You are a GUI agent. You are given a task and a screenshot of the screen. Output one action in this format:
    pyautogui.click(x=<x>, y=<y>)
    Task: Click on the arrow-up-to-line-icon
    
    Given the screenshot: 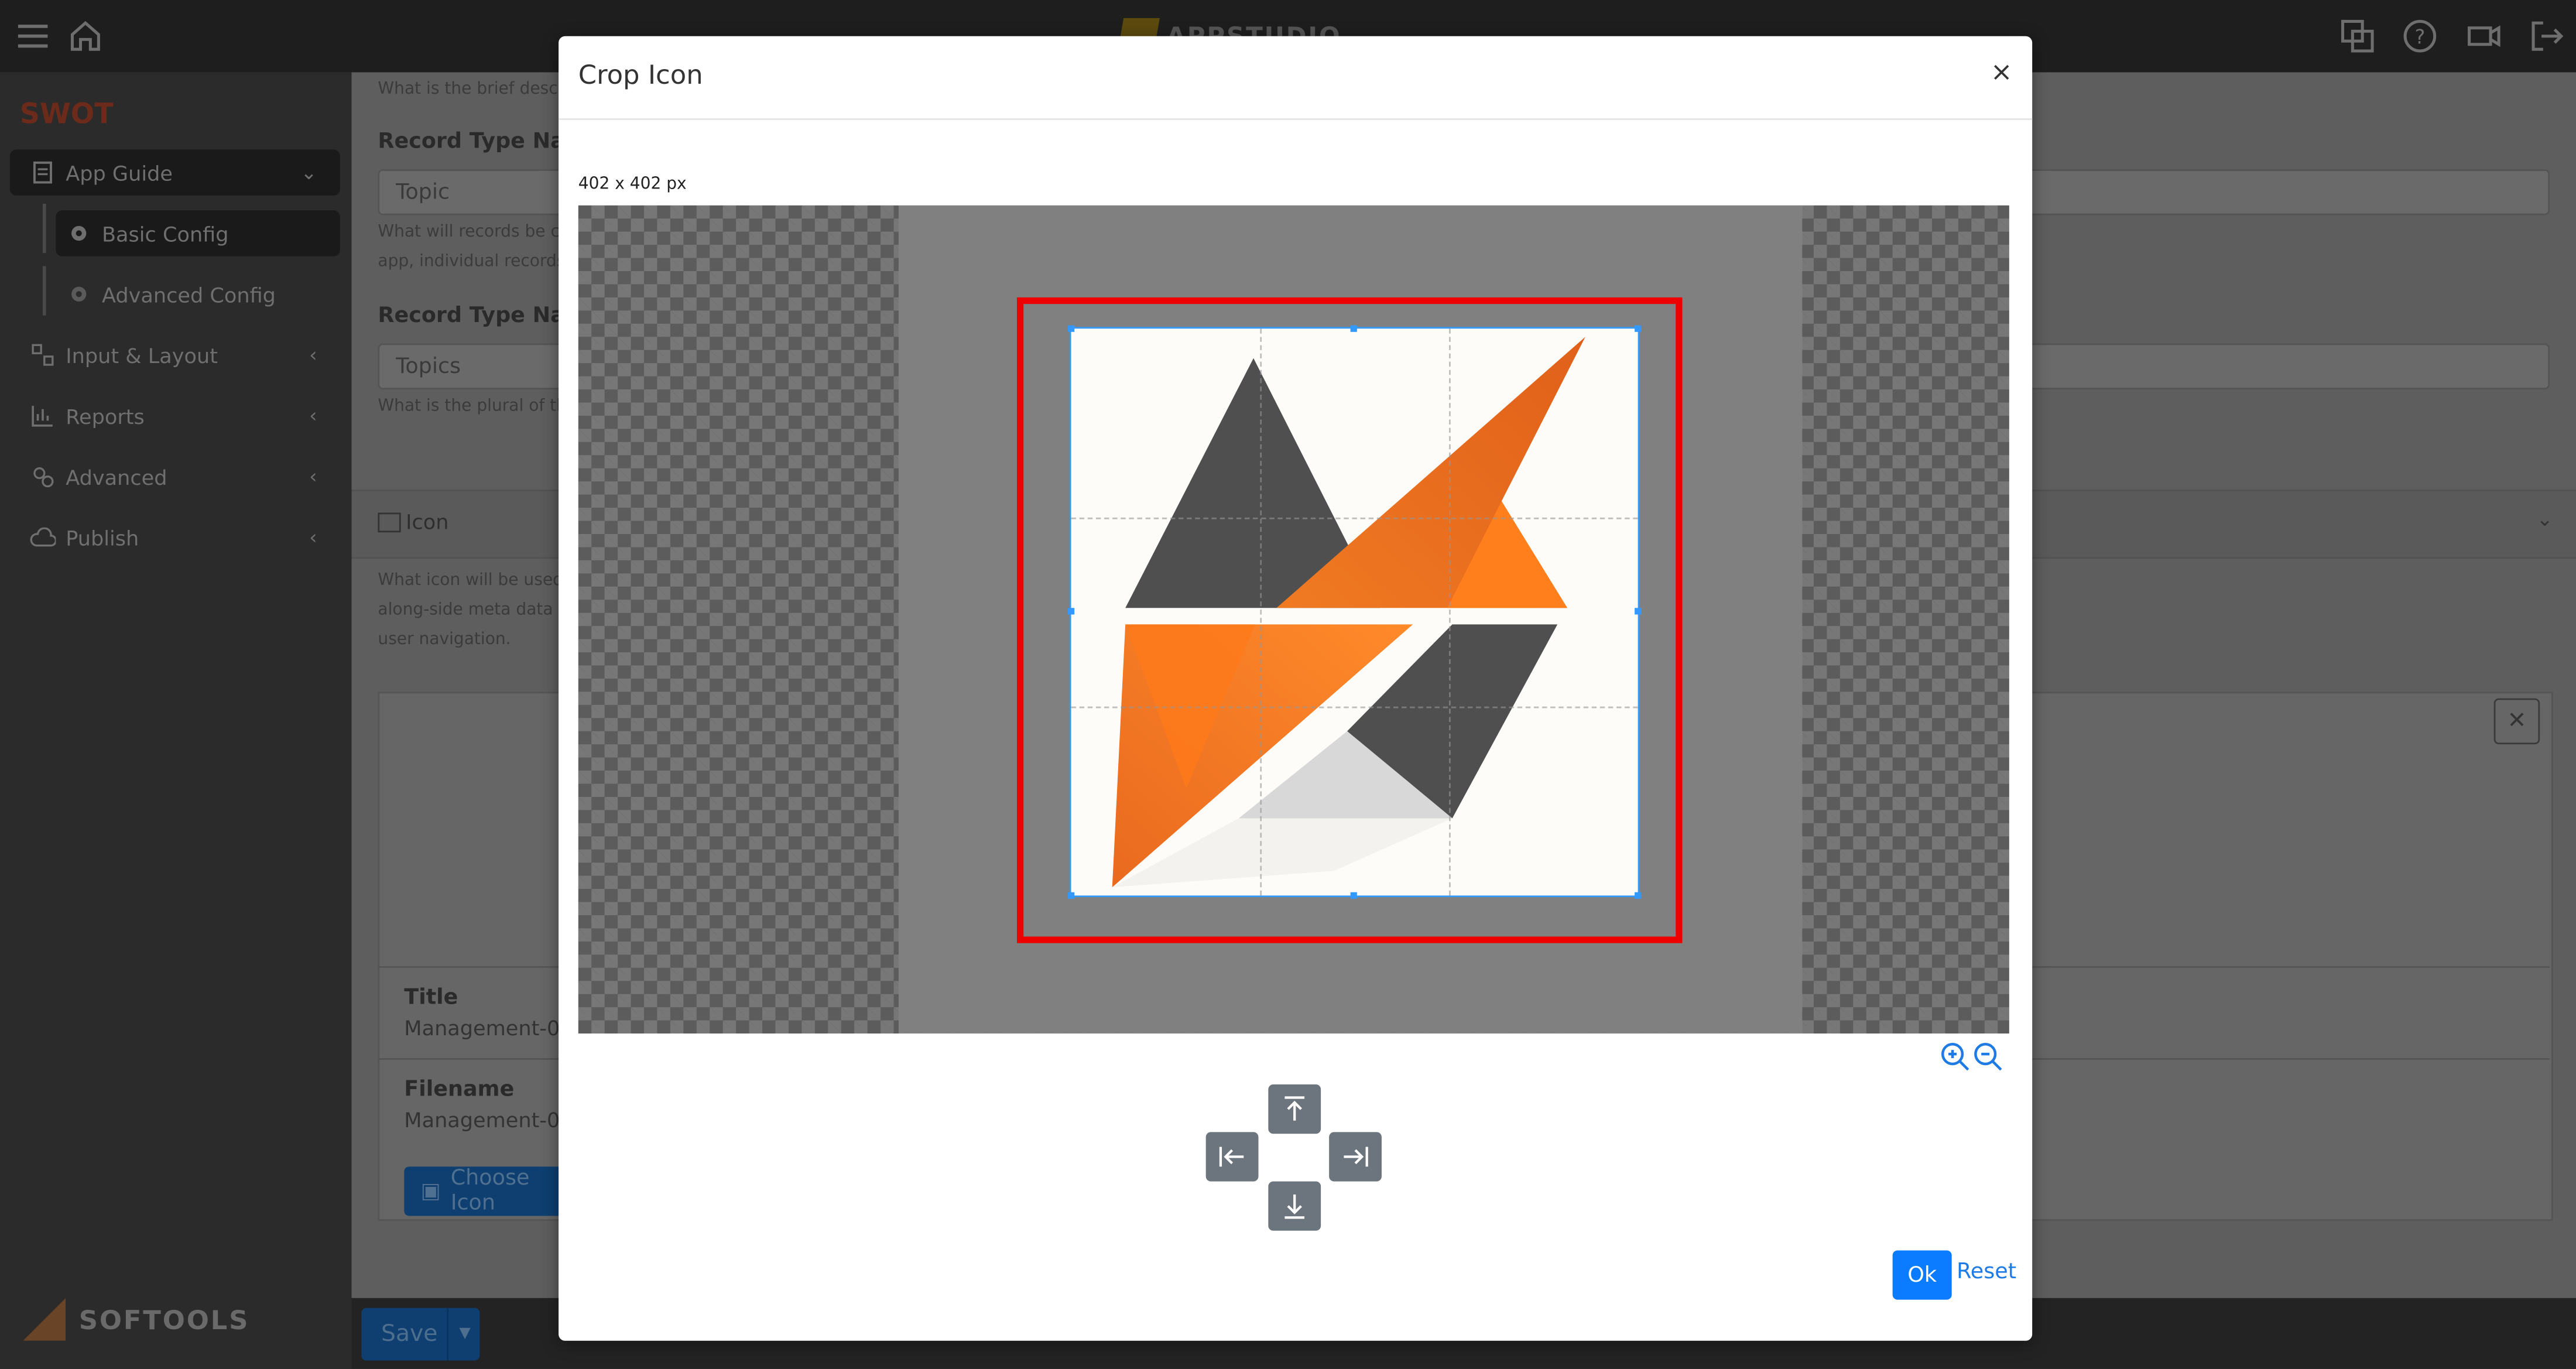 What is the action you would take?
    pyautogui.click(x=1294, y=1108)
    